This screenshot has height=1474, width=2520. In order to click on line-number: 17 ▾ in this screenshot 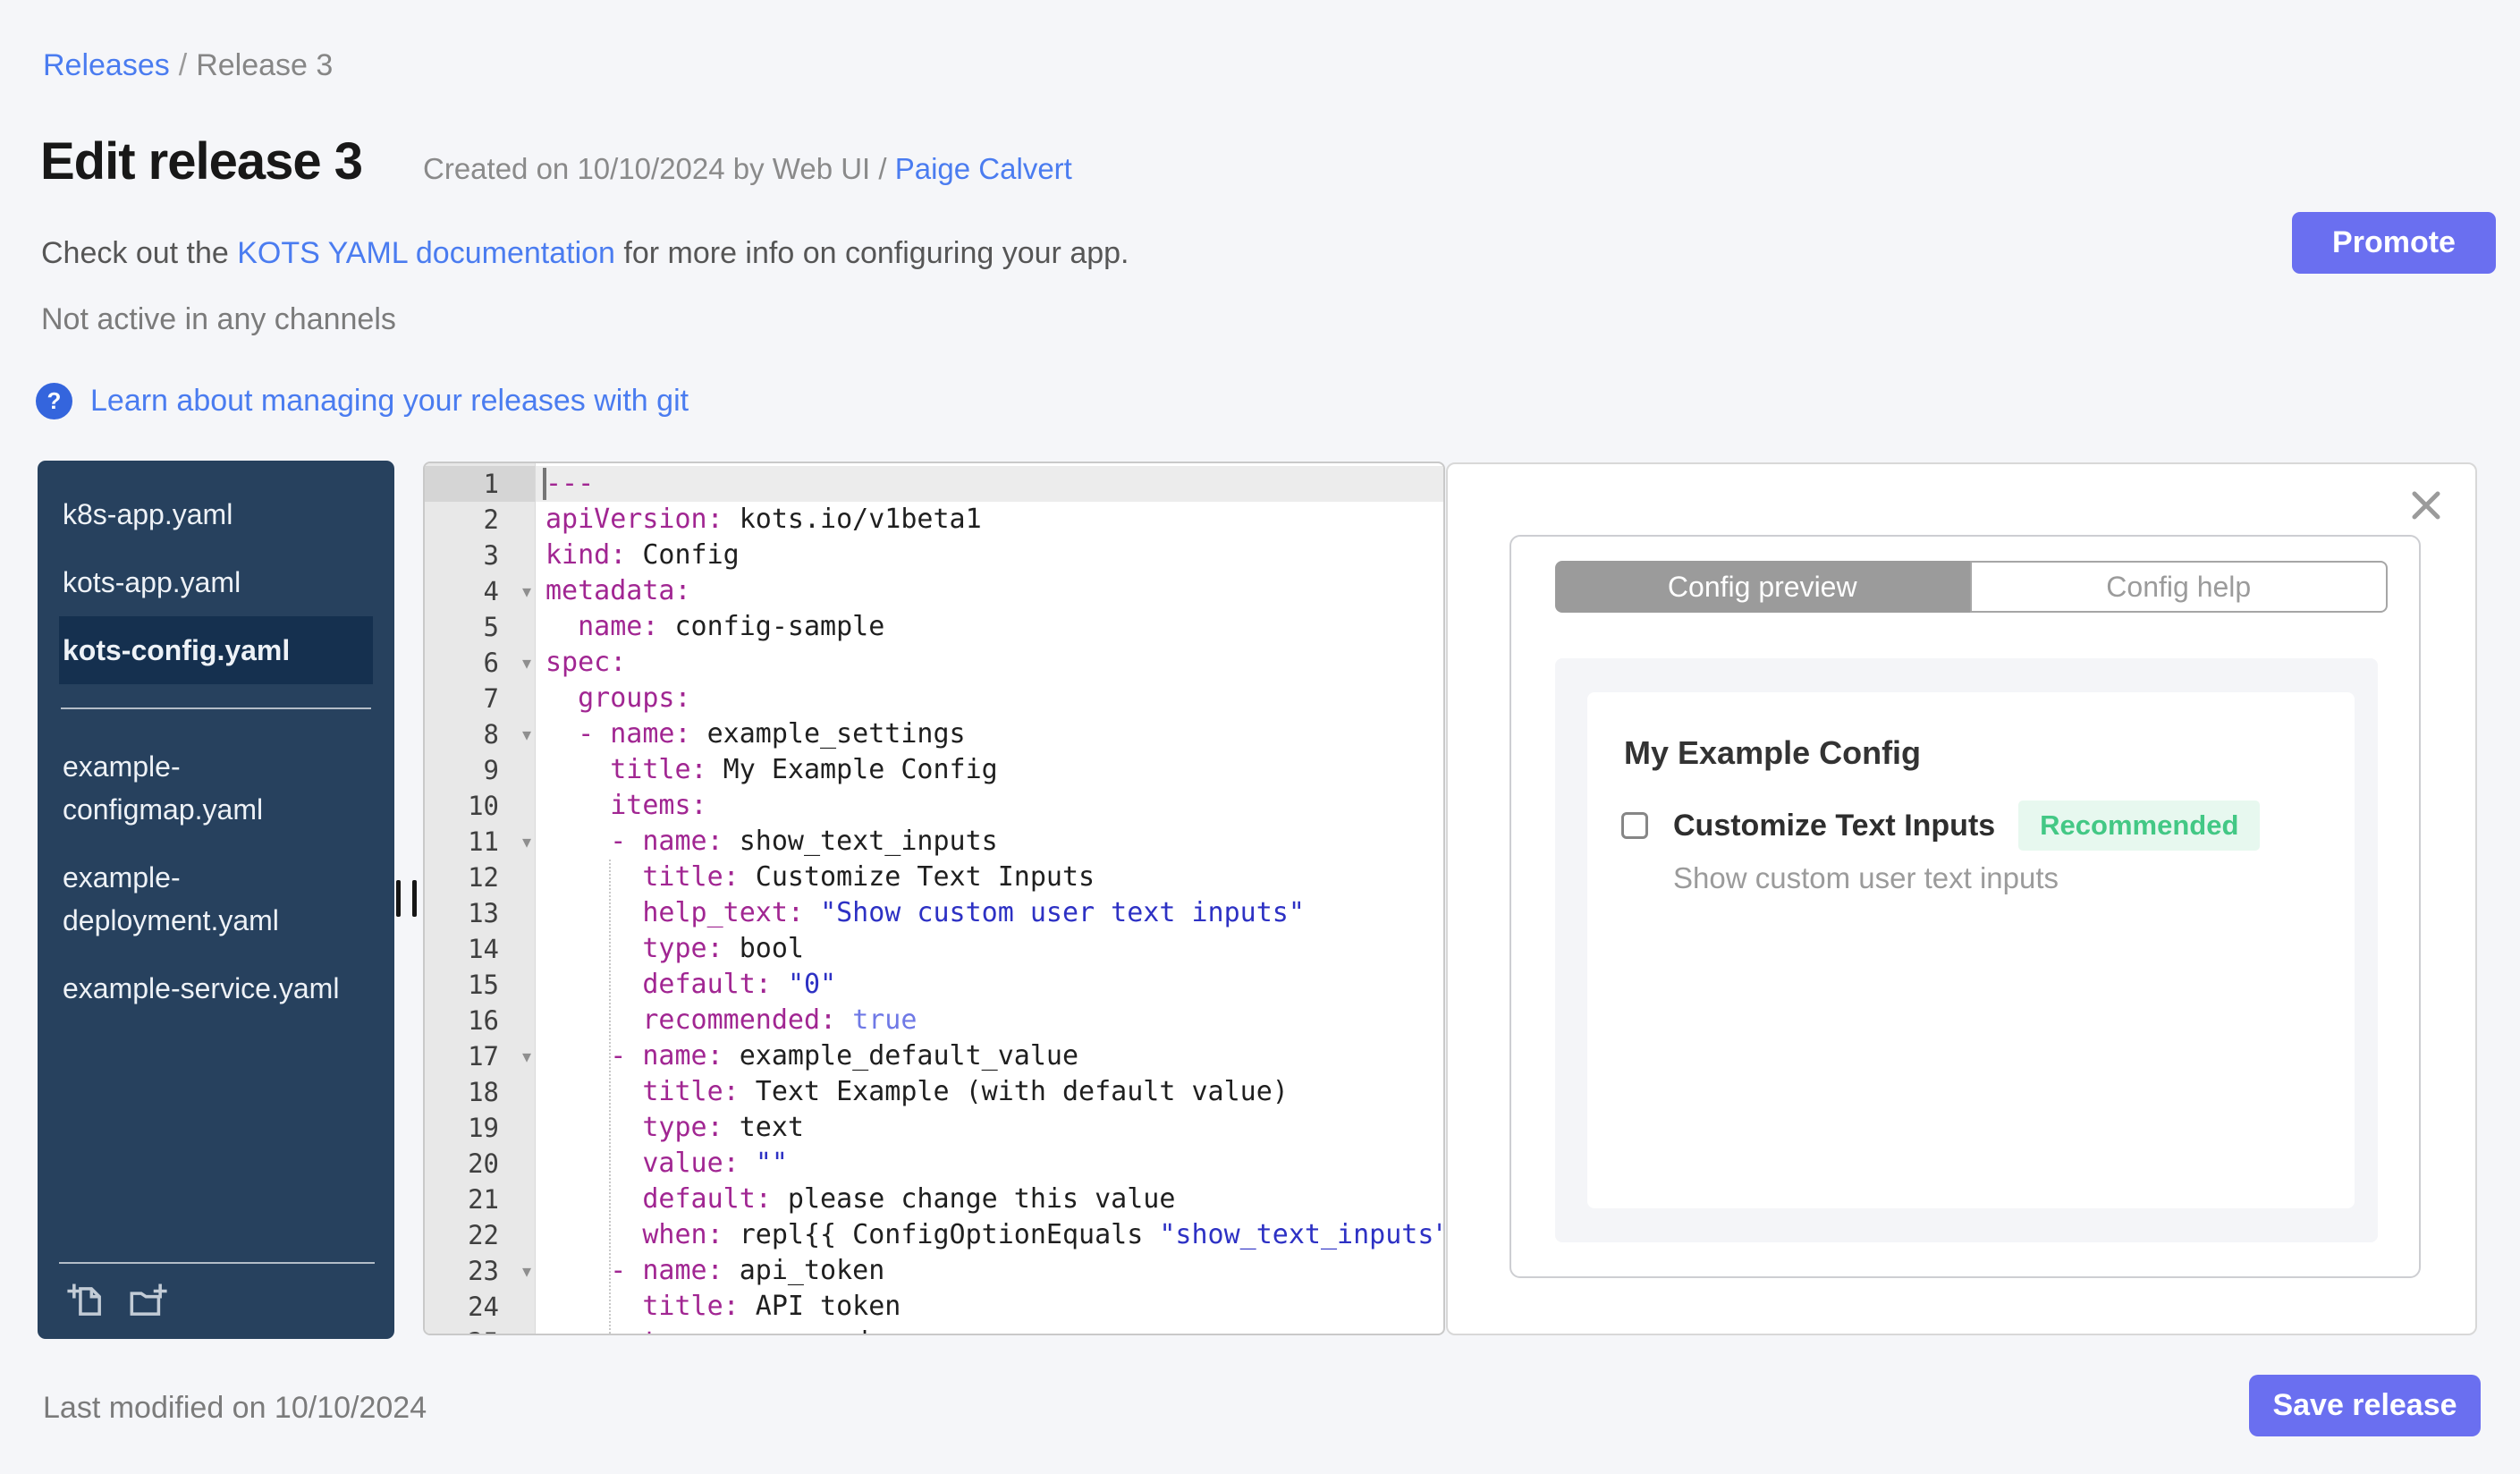, I will do `click(480, 1056)`.